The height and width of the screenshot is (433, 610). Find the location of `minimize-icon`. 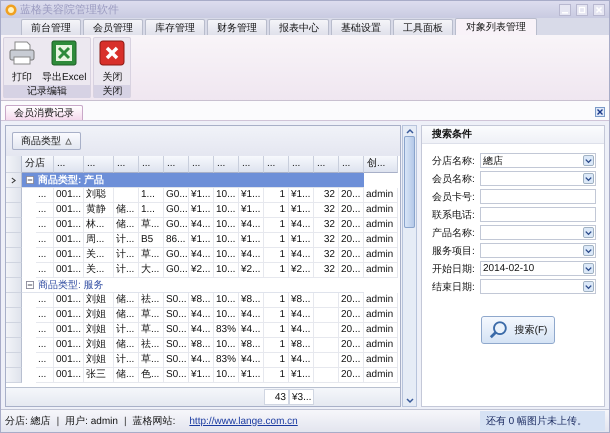

minimize-icon is located at coordinates (565, 10).